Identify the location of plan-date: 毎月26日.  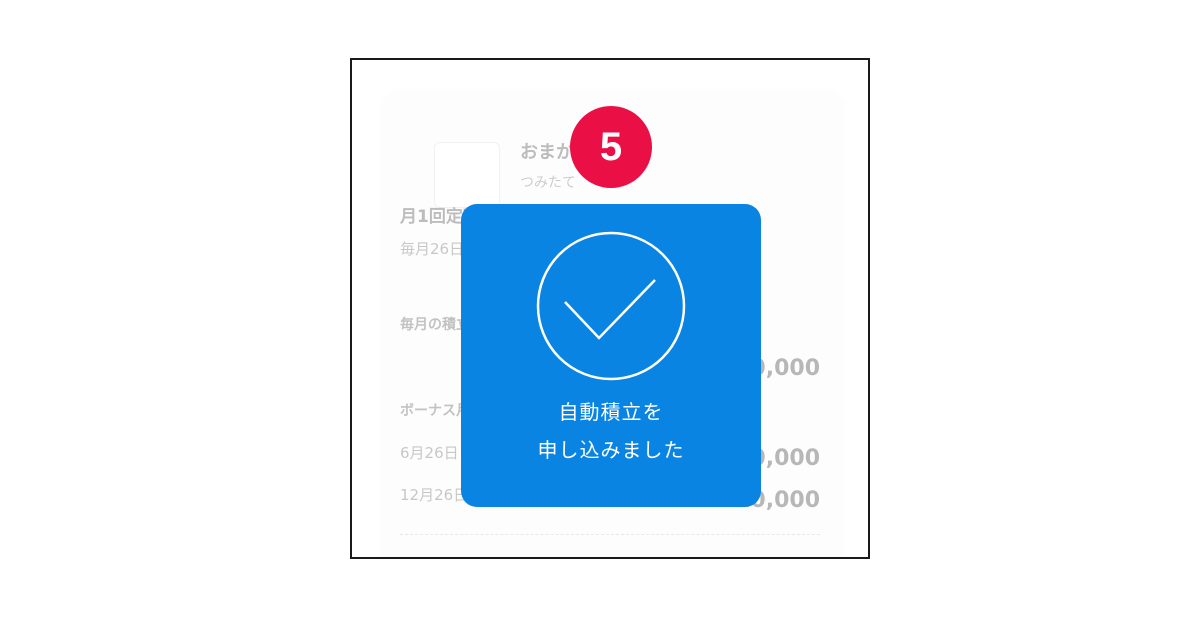
(432, 249).